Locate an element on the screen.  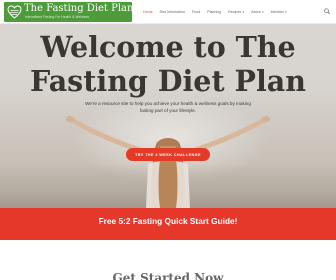
nav-home: Home is located at coordinates (148, 12).